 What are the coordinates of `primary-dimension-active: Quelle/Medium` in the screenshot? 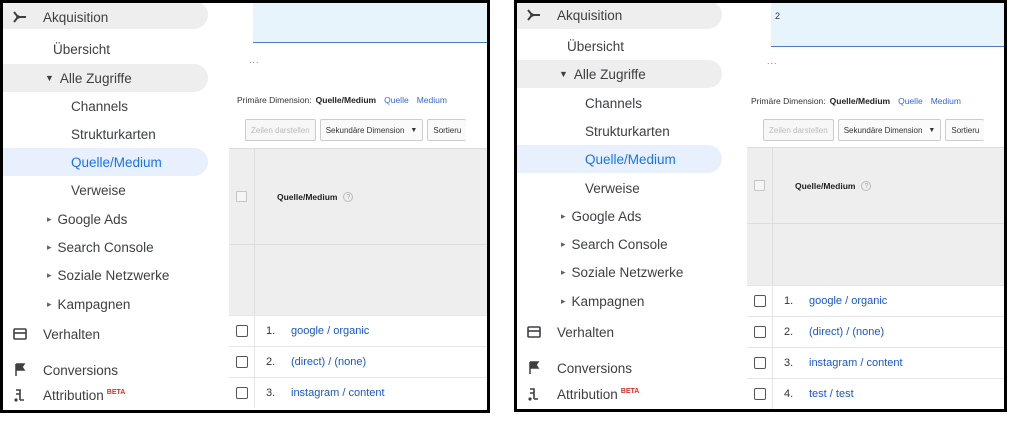 It's located at (860, 101).